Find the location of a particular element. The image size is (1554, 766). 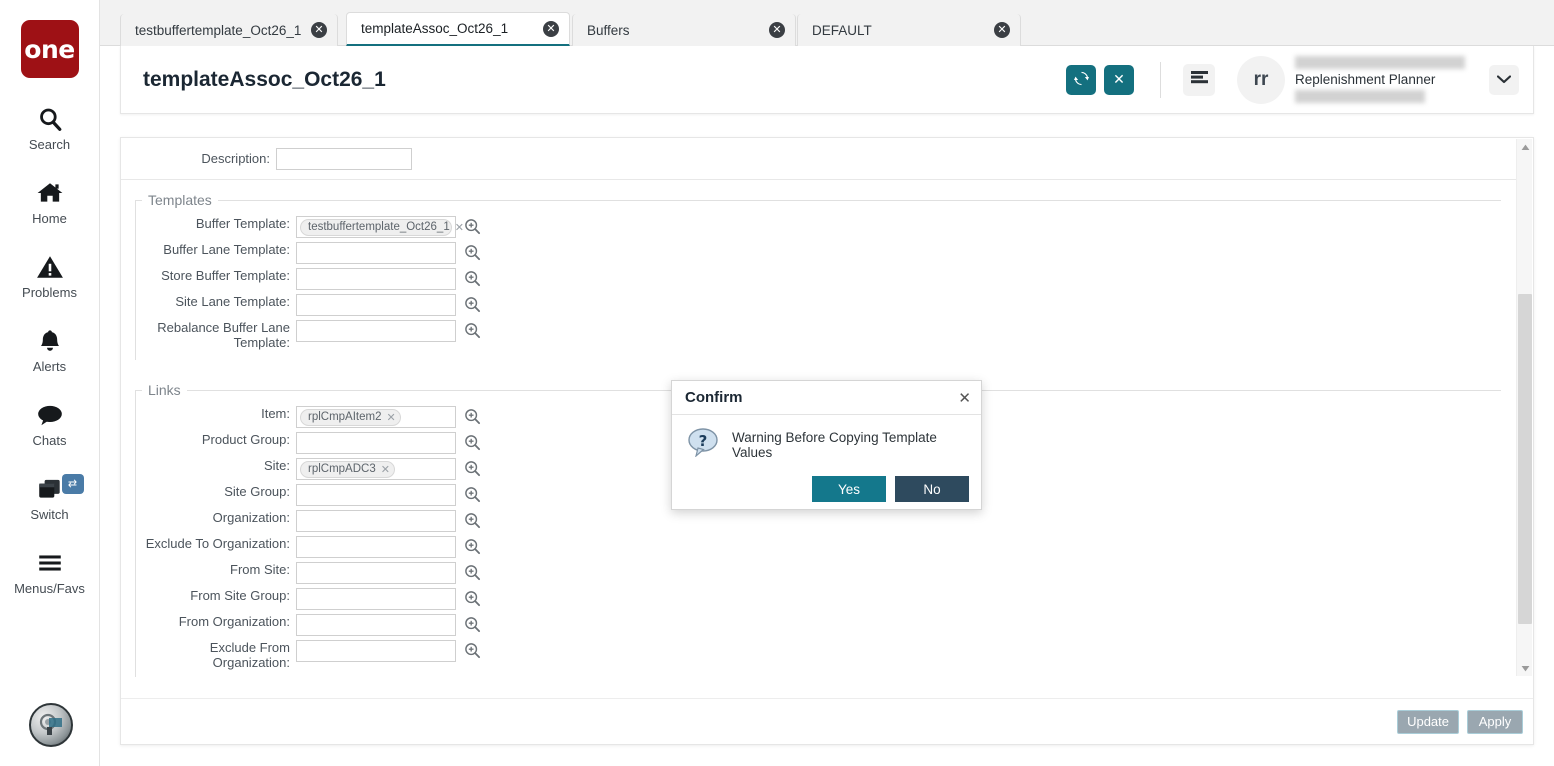

update-button: Update is located at coordinates (1428, 721).